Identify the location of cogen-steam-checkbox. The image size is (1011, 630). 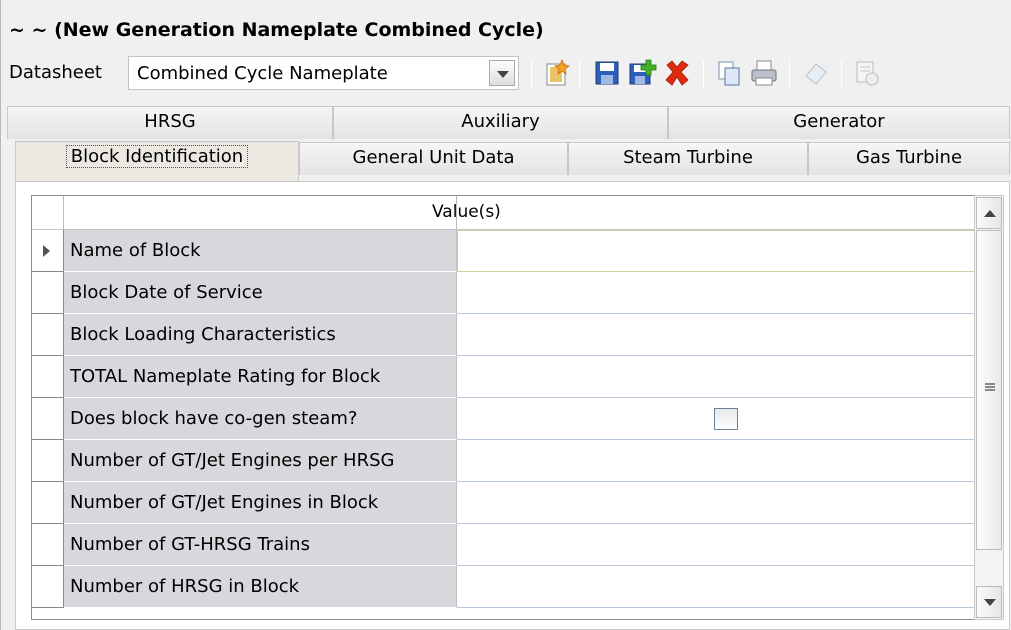
(726, 419).